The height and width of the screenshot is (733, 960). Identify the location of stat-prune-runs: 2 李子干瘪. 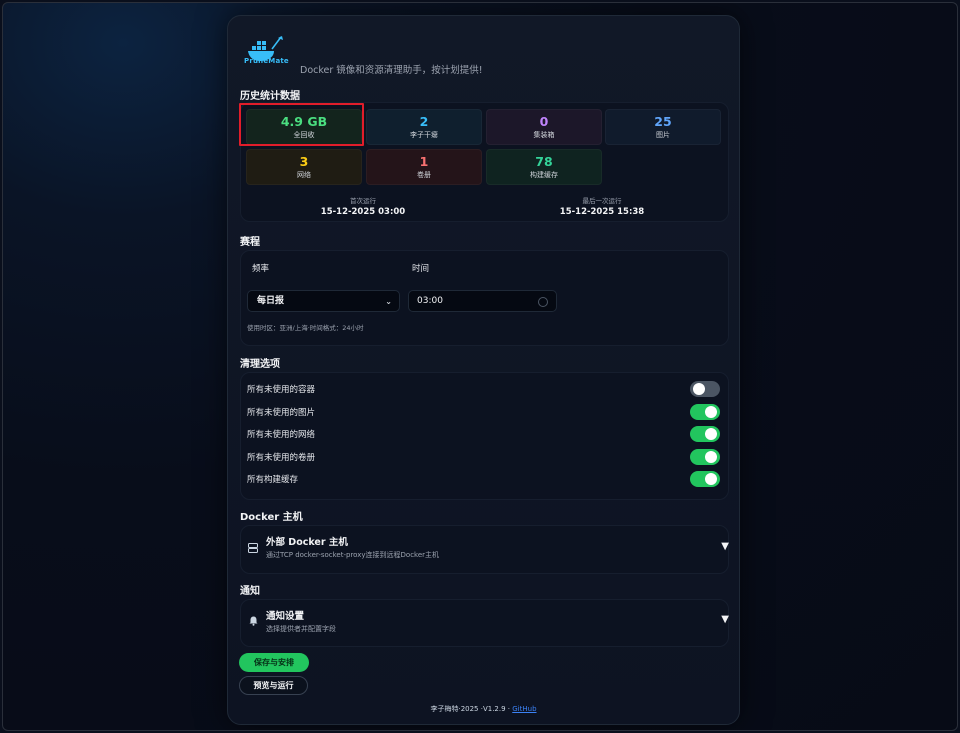
(424, 127).